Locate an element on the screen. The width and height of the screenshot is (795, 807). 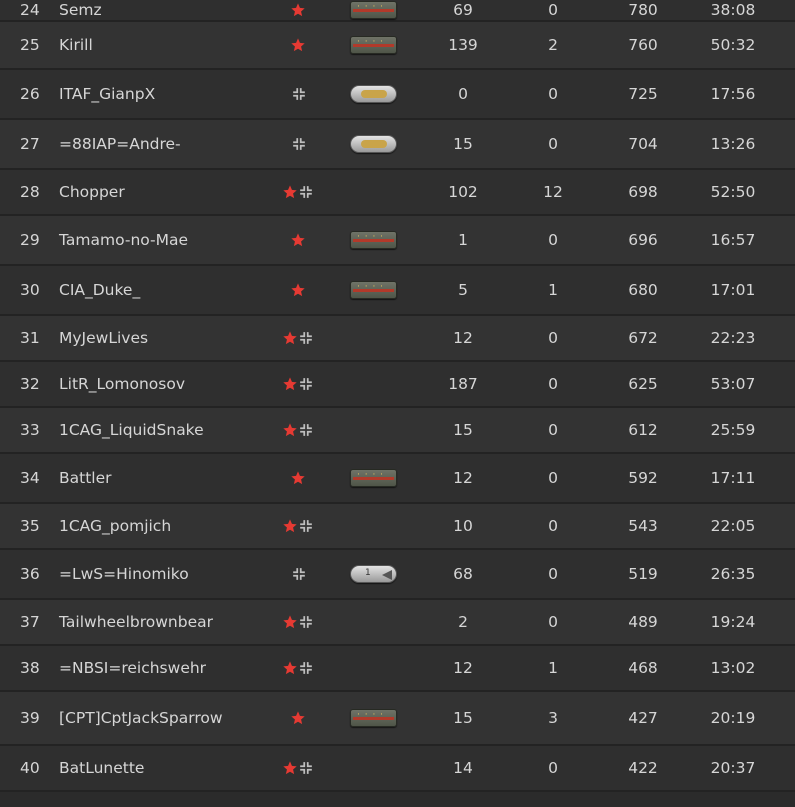
position-number: 34 is located at coordinates (30, 478).